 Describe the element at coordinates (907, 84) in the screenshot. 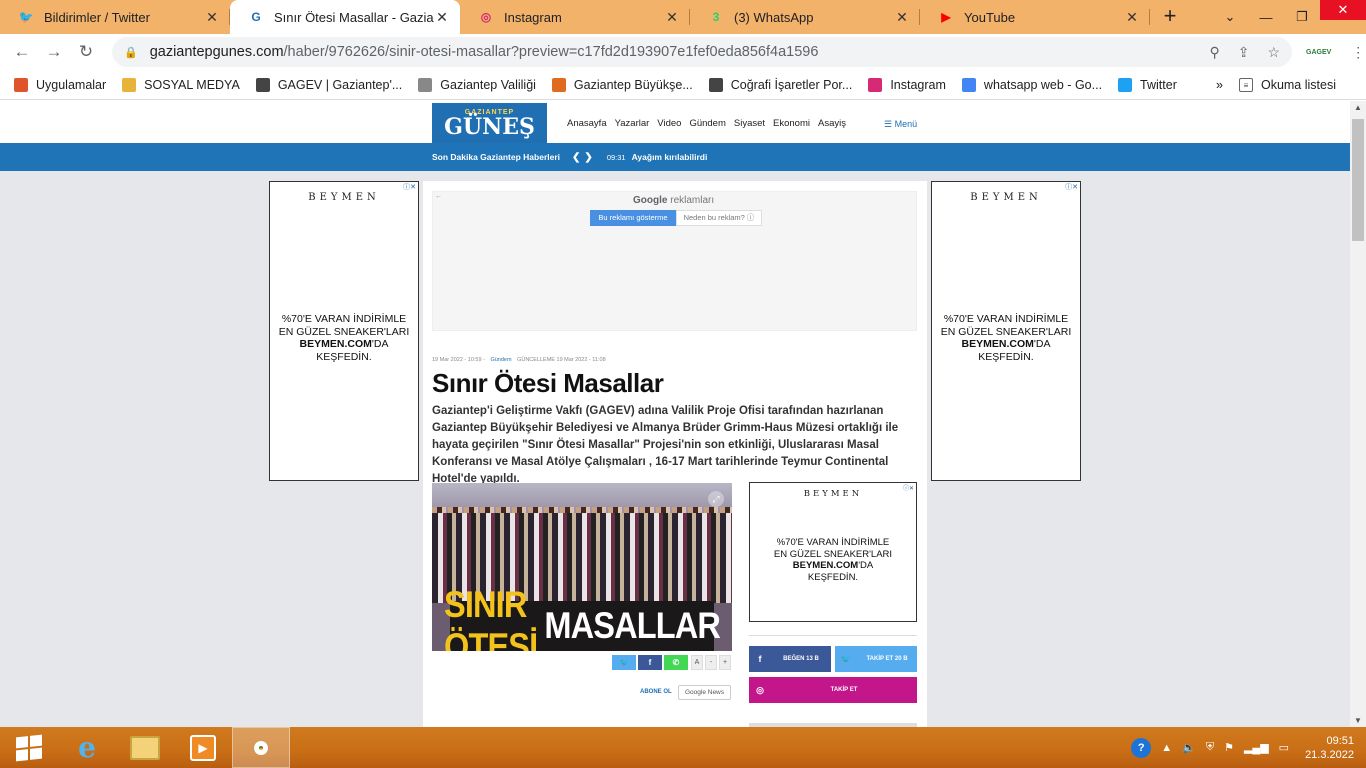

I see `bookmark-item: Instagram` at that location.